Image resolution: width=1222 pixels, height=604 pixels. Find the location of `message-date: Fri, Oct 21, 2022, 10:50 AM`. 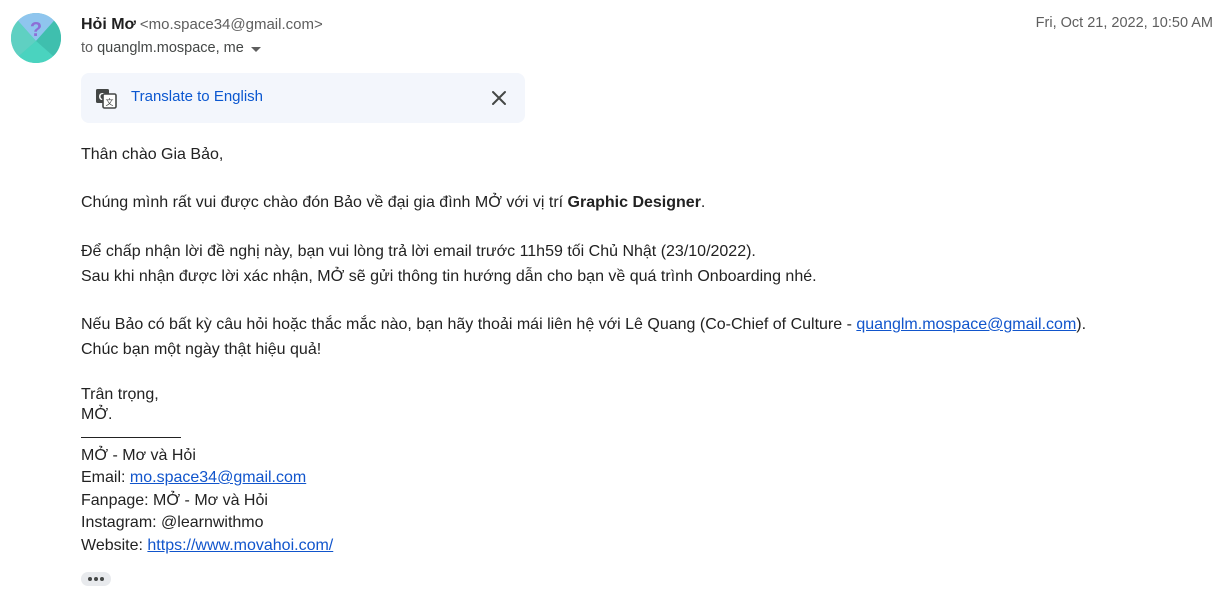

message-date: Fri, Oct 21, 2022, 10:50 AM is located at coordinates (1124, 23).